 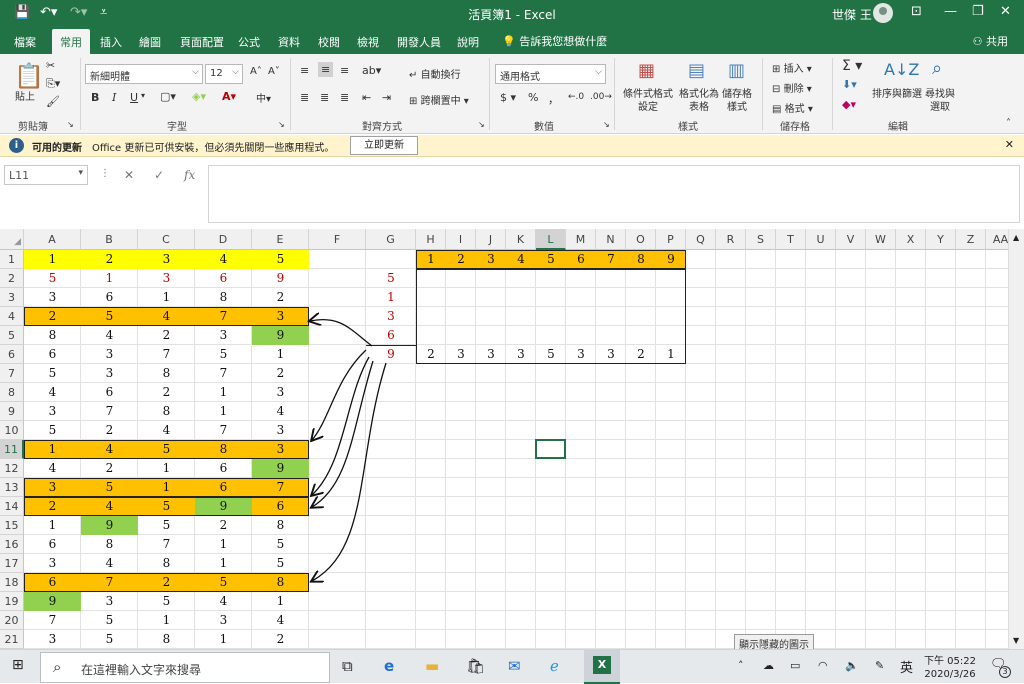 What do you see at coordinates (879, 665) in the screenshot?
I see `pen-icon: ✎` at bounding box center [879, 665].